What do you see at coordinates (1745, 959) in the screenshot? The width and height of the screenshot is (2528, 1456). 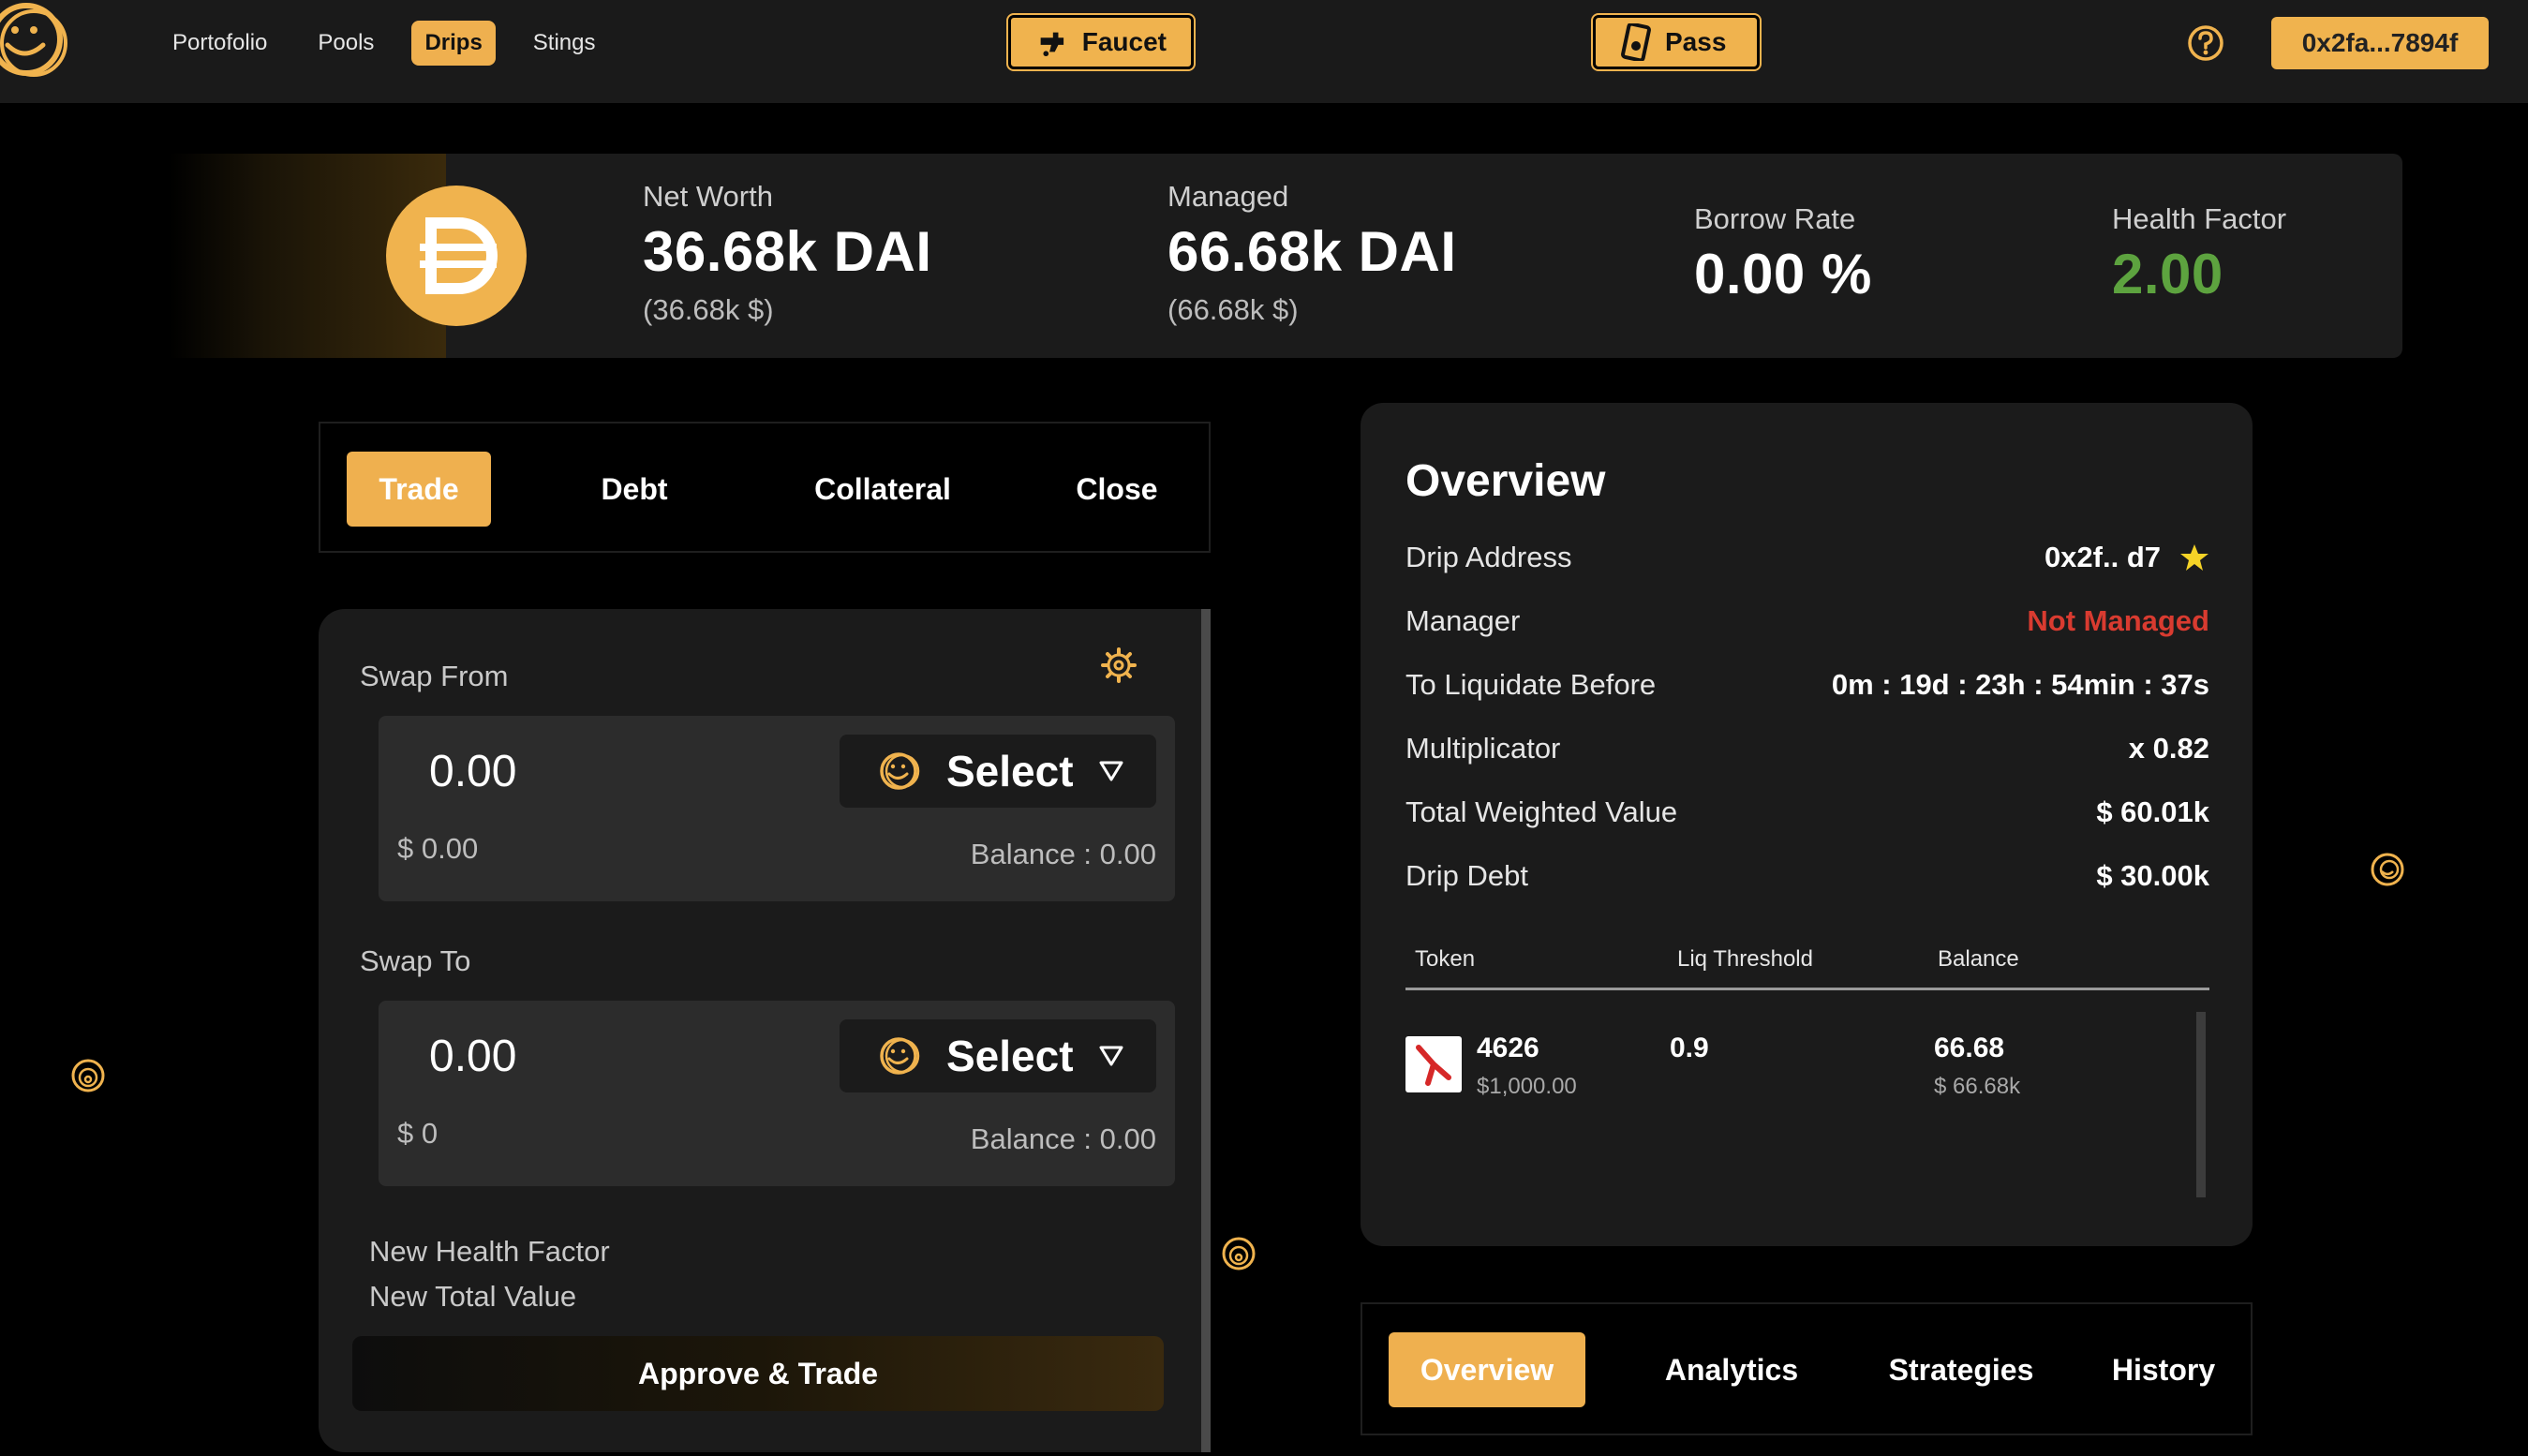 I see `table-header-liq-threshold: Liq Threshold` at bounding box center [1745, 959].